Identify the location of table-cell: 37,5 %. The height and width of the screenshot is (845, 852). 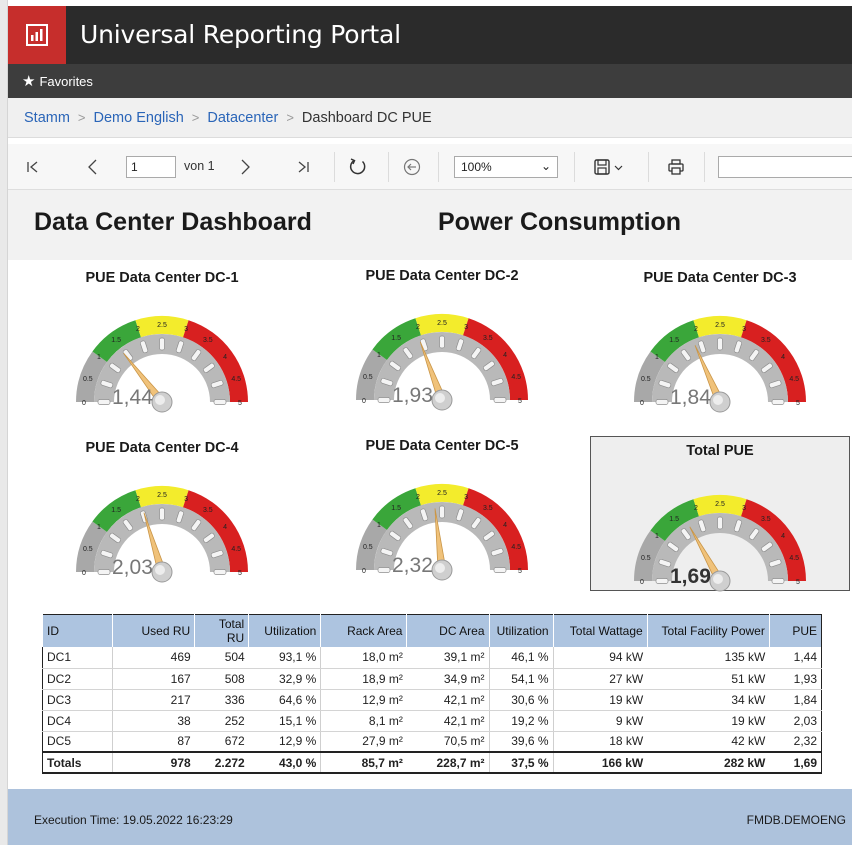
(521, 762).